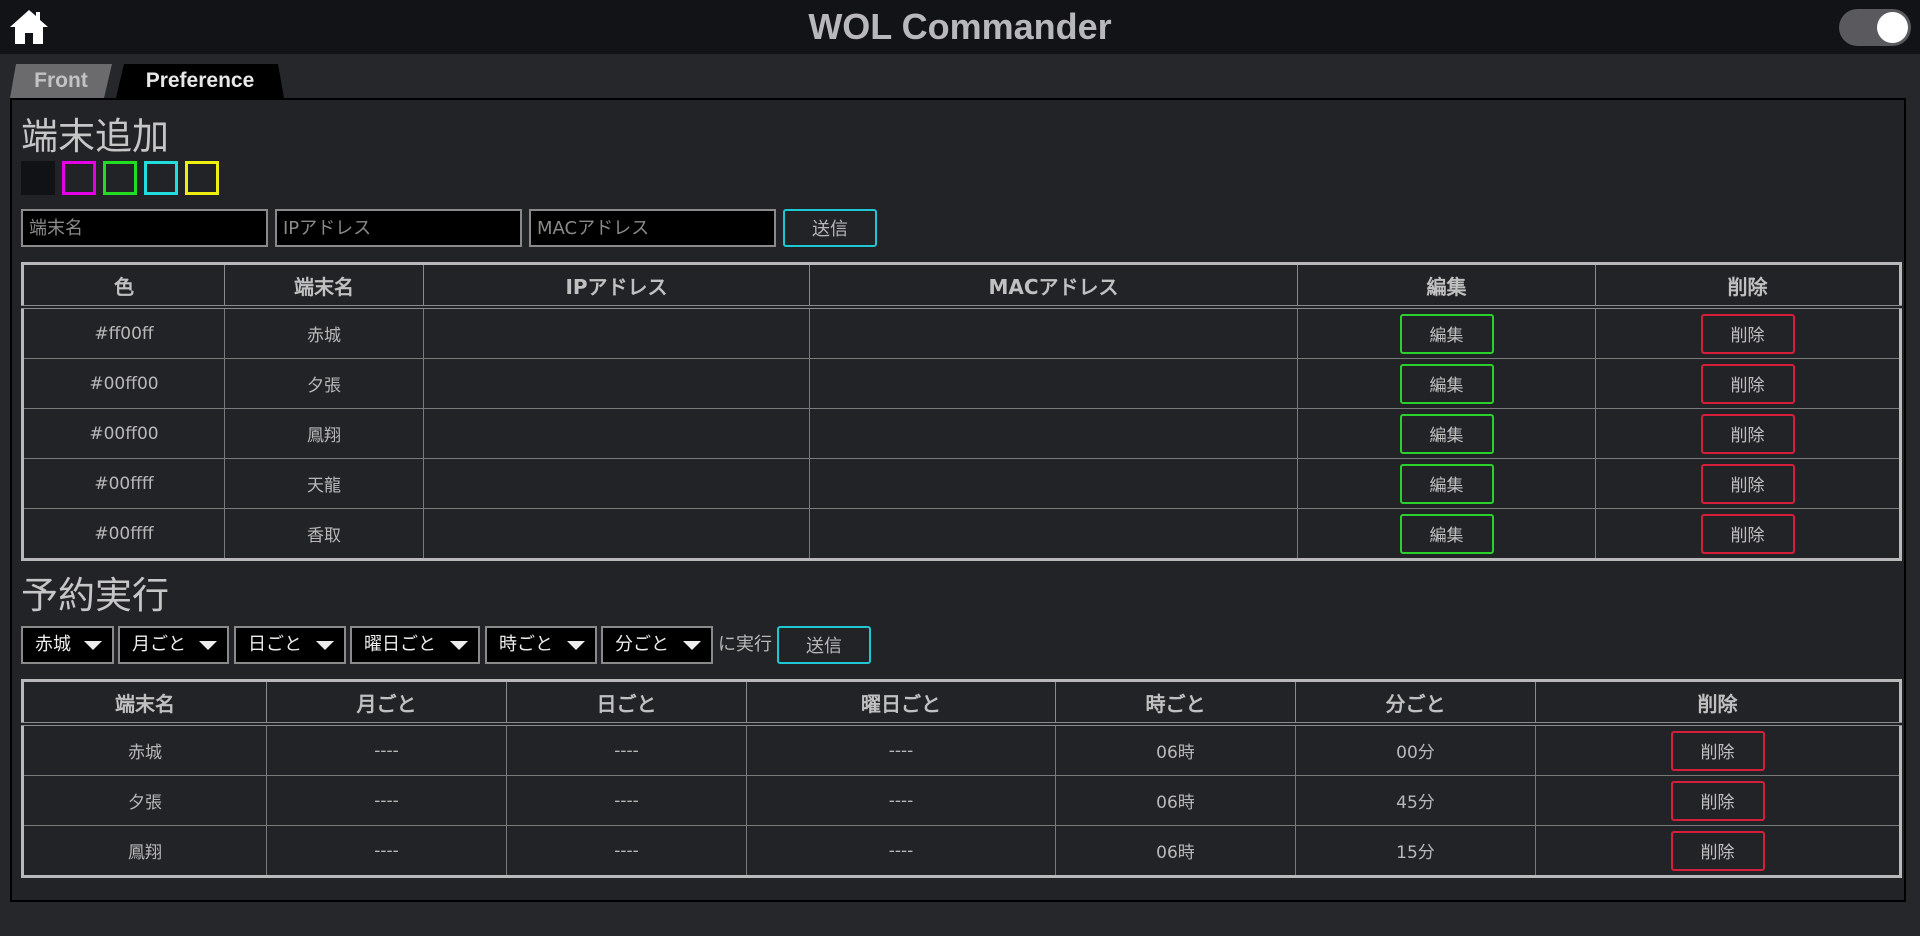 The width and height of the screenshot is (1920, 936). What do you see at coordinates (642, 644) in the screenshot?
I see `minute-select-value: 分ごと` at bounding box center [642, 644].